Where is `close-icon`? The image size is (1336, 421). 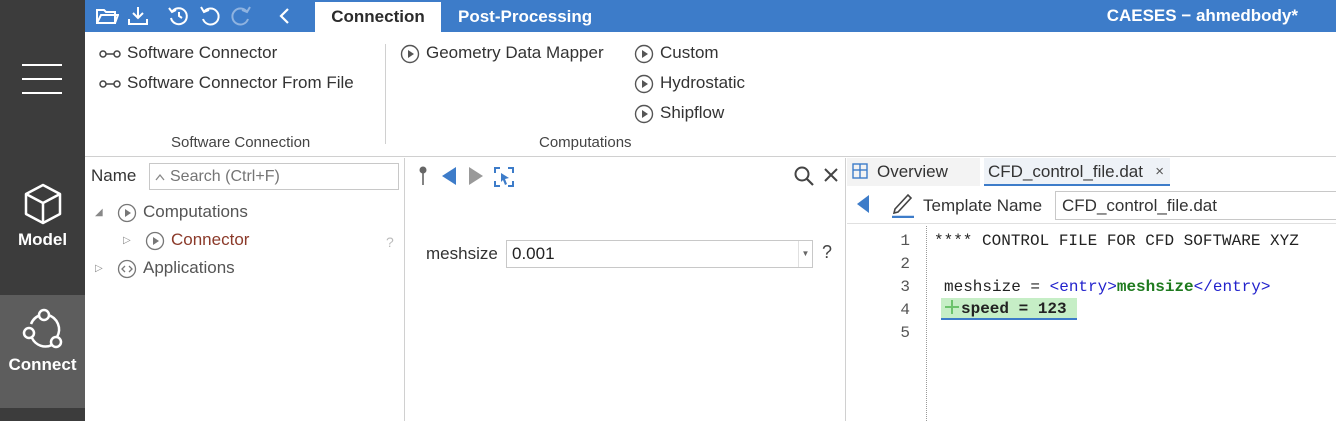
close-icon is located at coordinates (831, 175).